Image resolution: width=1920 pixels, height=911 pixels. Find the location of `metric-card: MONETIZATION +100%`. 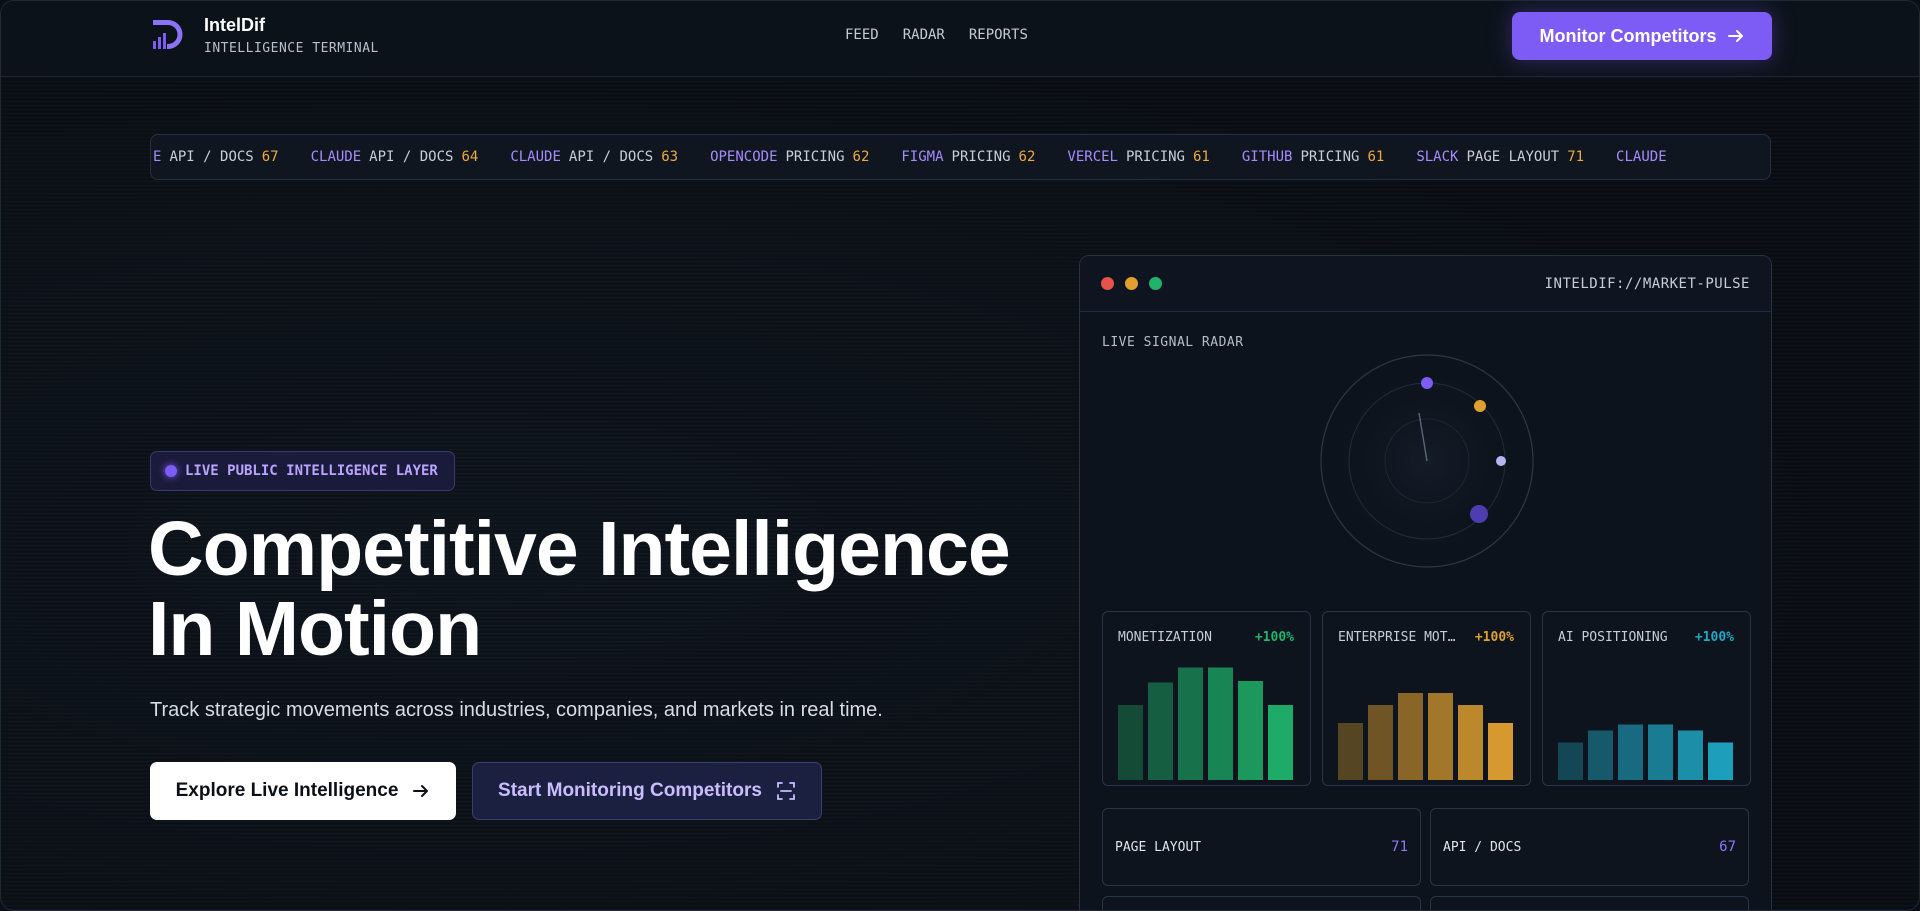

metric-card: MONETIZATION +100% is located at coordinates (1206, 698).